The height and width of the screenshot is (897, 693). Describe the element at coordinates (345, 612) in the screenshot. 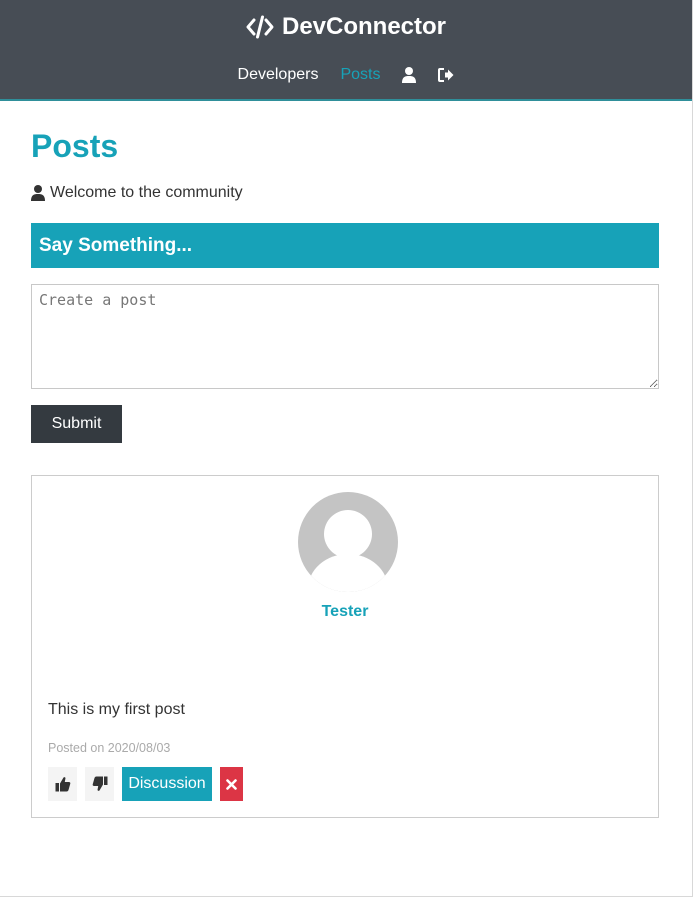

I see `post-author-link: Tester` at that location.